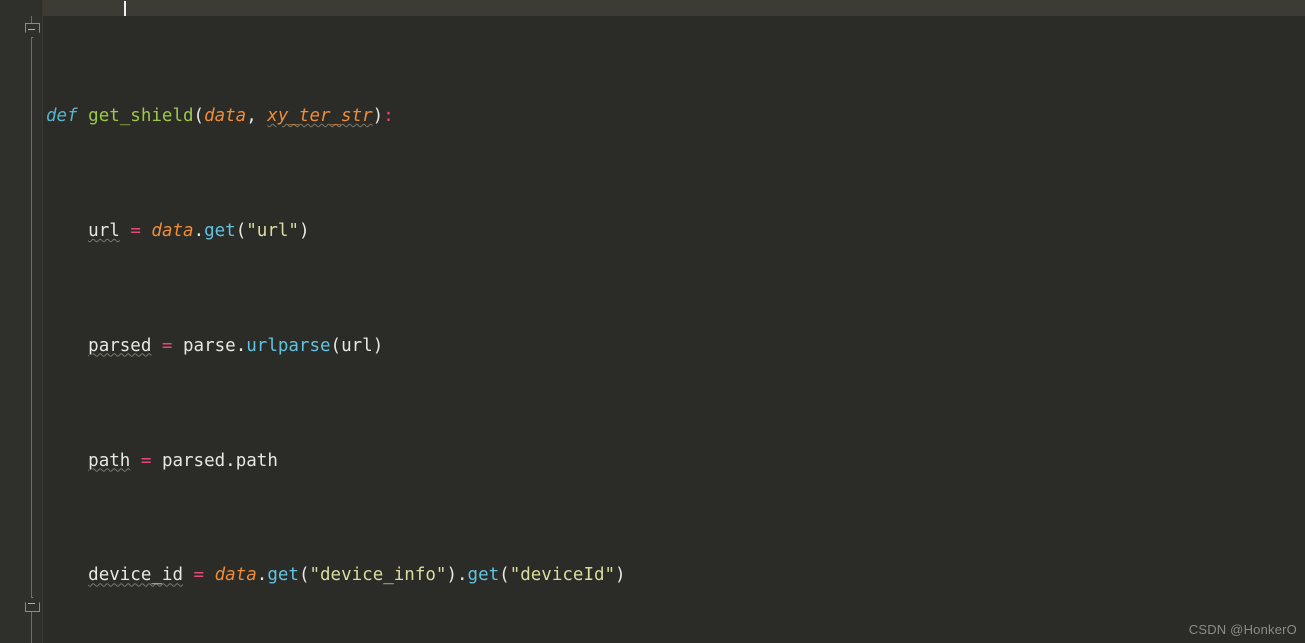 Image resolution: width=1305 pixels, height=643 pixels. What do you see at coordinates (21, 321) in the screenshot?
I see `fold-gutter` at bounding box center [21, 321].